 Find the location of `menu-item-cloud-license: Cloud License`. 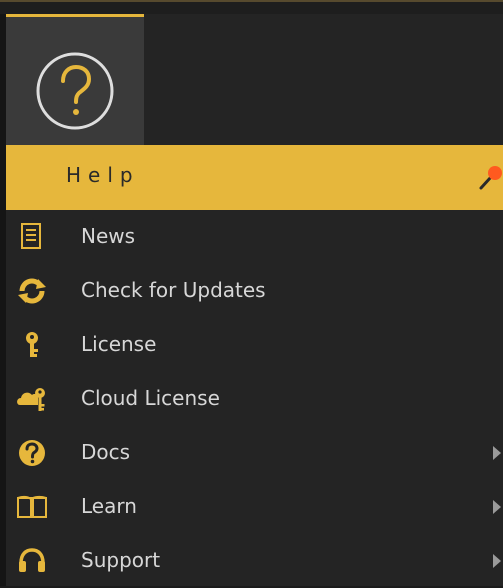

menu-item-cloud-license: Cloud License is located at coordinates (254, 399).